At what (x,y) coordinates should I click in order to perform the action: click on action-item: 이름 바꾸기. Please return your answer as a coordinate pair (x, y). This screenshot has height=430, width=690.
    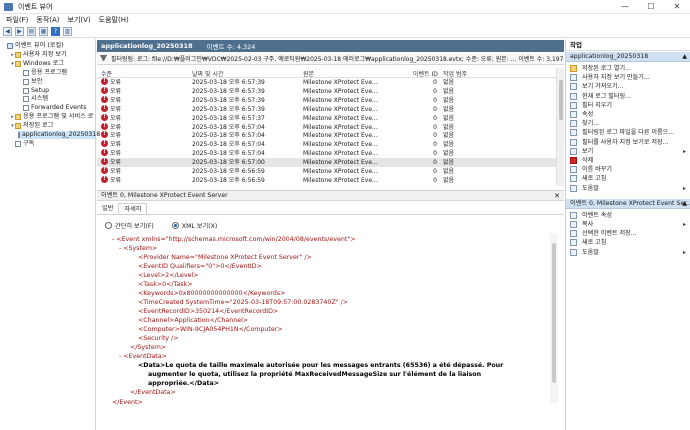
    Looking at the image, I should click on (628, 169).